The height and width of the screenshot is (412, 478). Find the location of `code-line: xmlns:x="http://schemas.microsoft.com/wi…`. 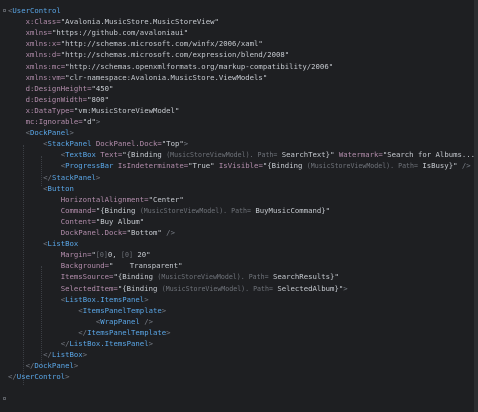

code-line: xmlns:x="http://schemas.microsoft.com/wi… is located at coordinates (135, 43).